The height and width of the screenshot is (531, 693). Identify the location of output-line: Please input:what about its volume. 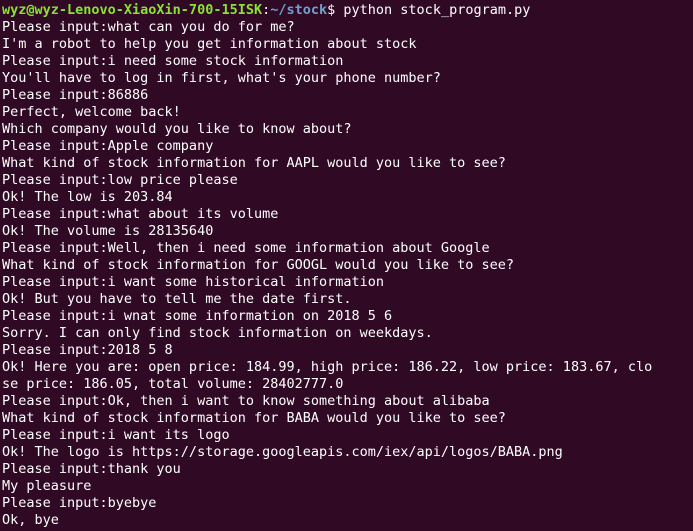
(140, 214).